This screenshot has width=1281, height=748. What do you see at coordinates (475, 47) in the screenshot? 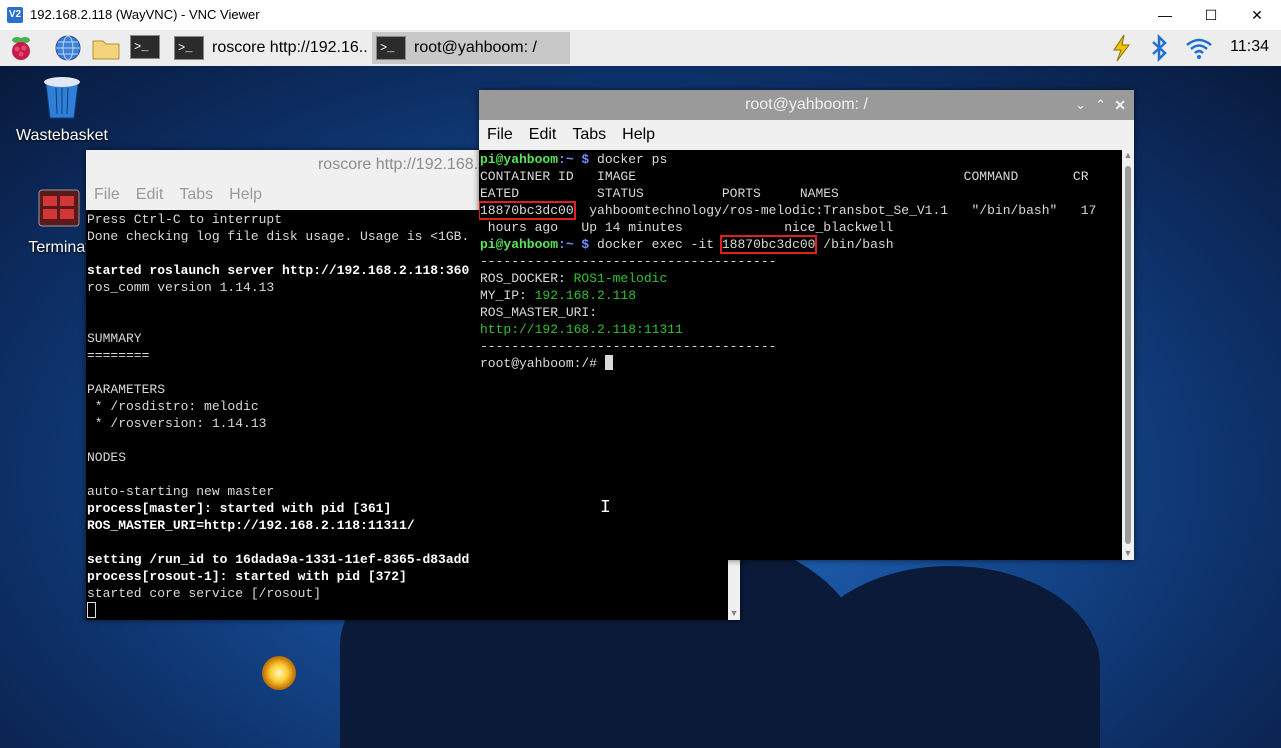
I see `task-label: root@yahboom: /` at bounding box center [475, 47].